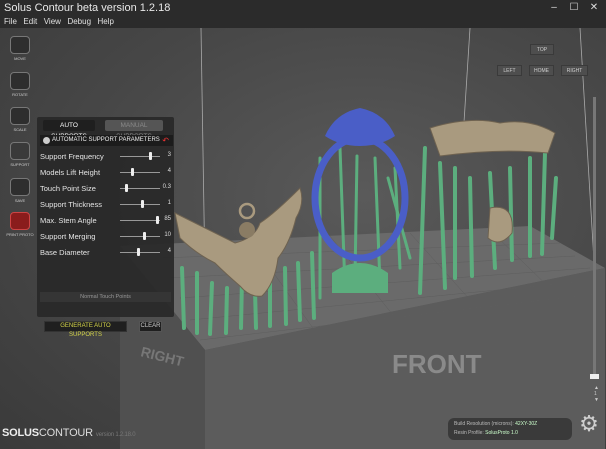 The height and width of the screenshot is (449, 606). What do you see at coordinates (20, 58) in the screenshot?
I see `move-label: MOVE` at bounding box center [20, 58].